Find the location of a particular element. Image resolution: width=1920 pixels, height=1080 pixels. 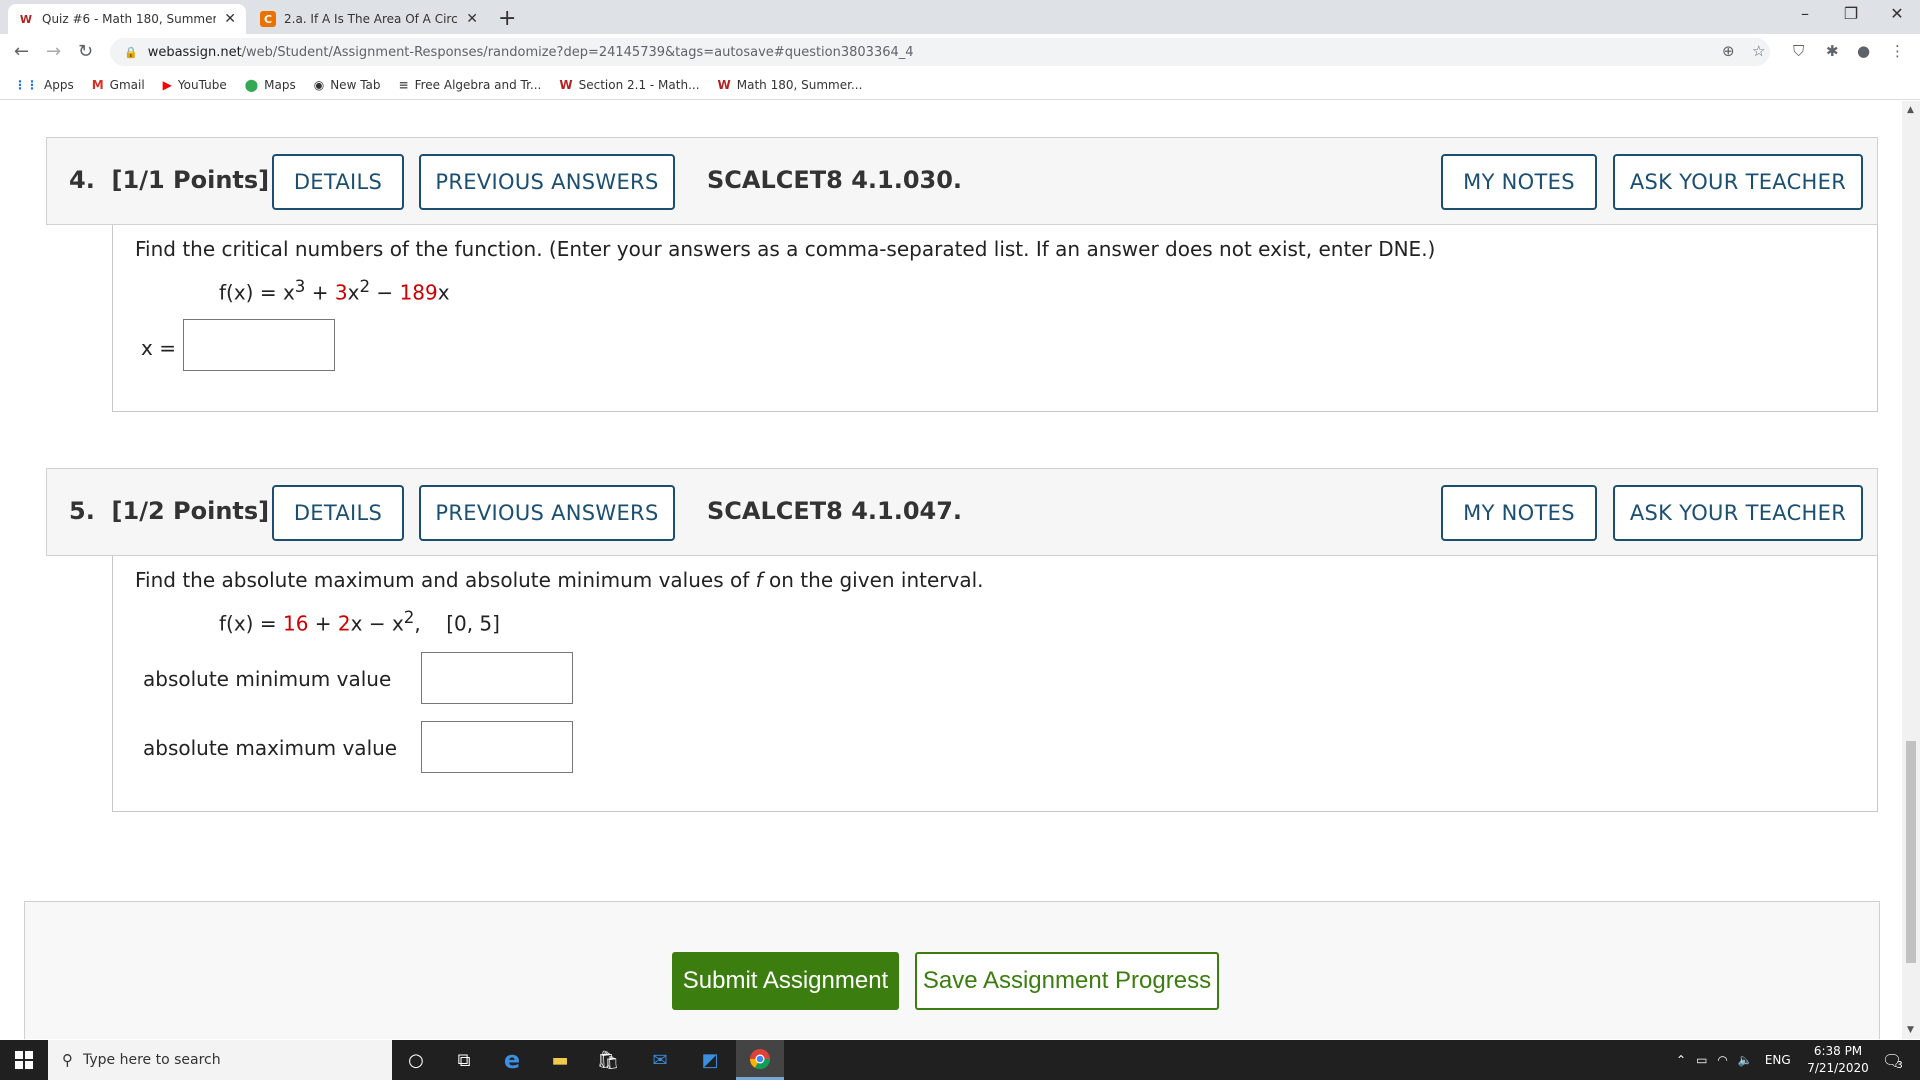

profile-avatar-icon: ● is located at coordinates (1863, 51).